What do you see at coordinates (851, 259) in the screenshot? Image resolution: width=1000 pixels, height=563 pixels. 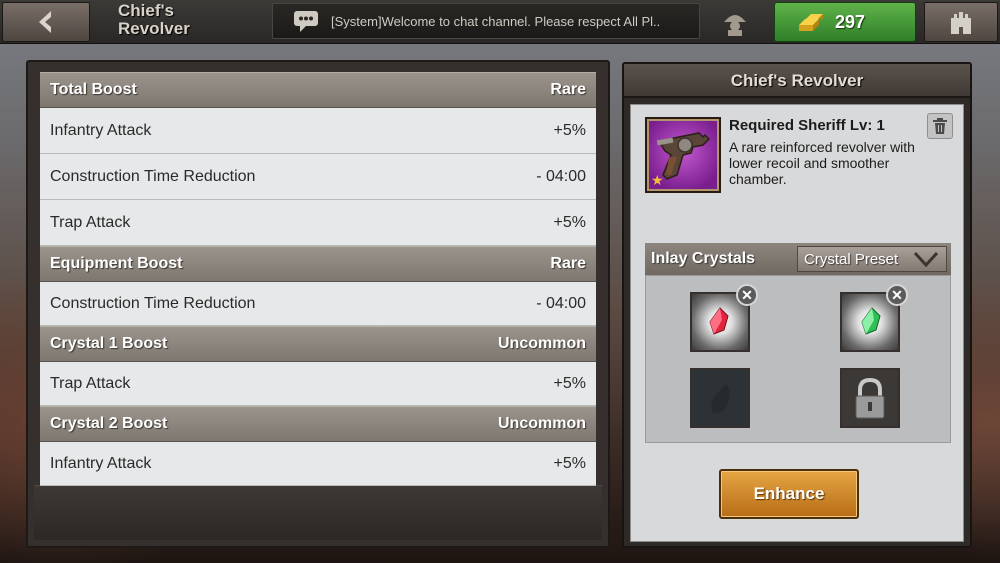 I see `crystal-preset-label: Crystal Preset` at bounding box center [851, 259].